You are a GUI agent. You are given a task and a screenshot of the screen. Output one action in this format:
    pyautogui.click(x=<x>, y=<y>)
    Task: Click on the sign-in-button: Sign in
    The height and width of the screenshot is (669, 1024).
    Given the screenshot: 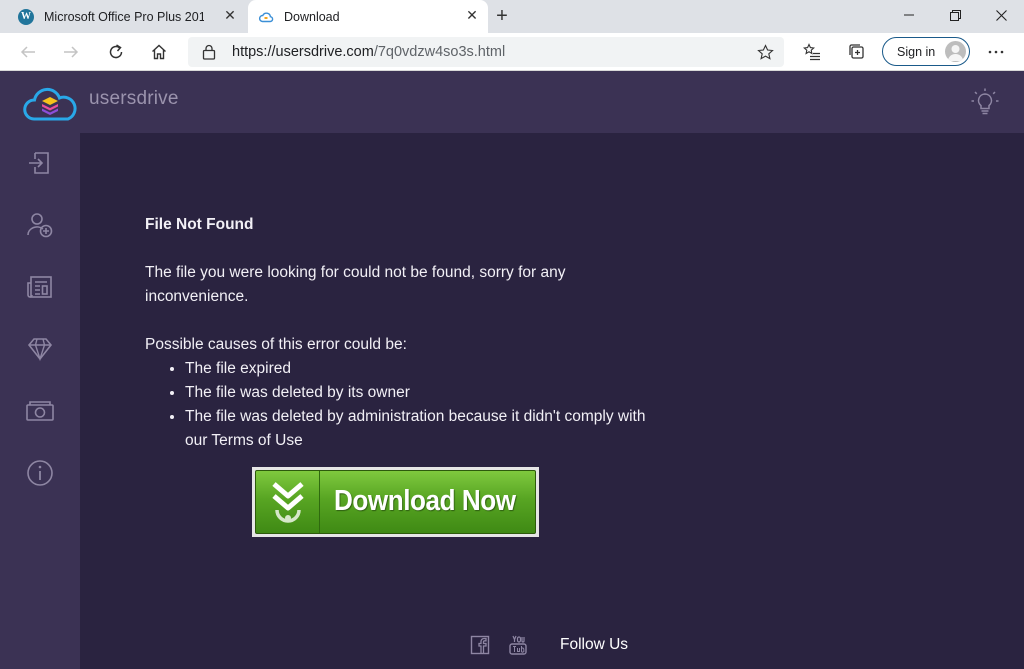 What is the action you would take?
    pyautogui.click(x=926, y=51)
    